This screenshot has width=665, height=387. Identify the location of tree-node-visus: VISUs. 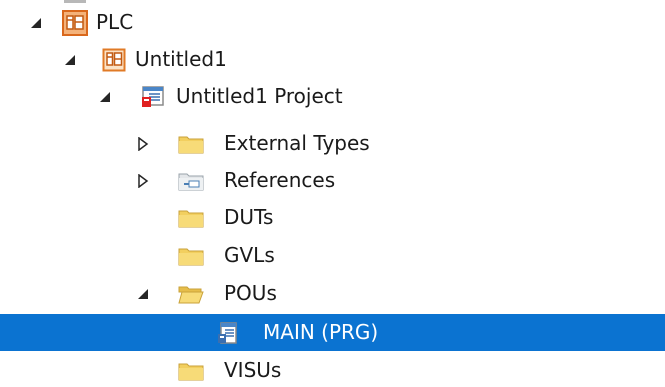
(332, 369).